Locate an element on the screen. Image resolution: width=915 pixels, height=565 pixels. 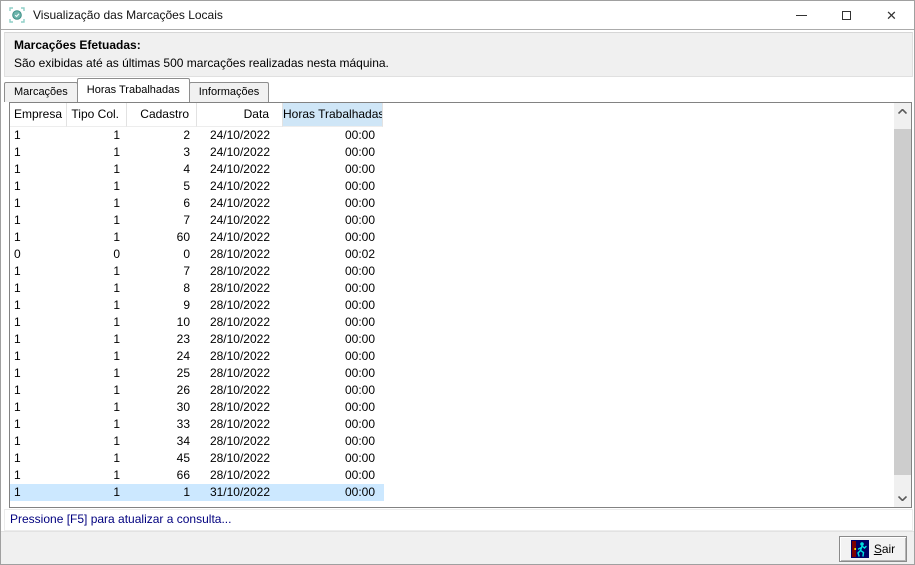
maximize-icon is located at coordinates (846, 15).